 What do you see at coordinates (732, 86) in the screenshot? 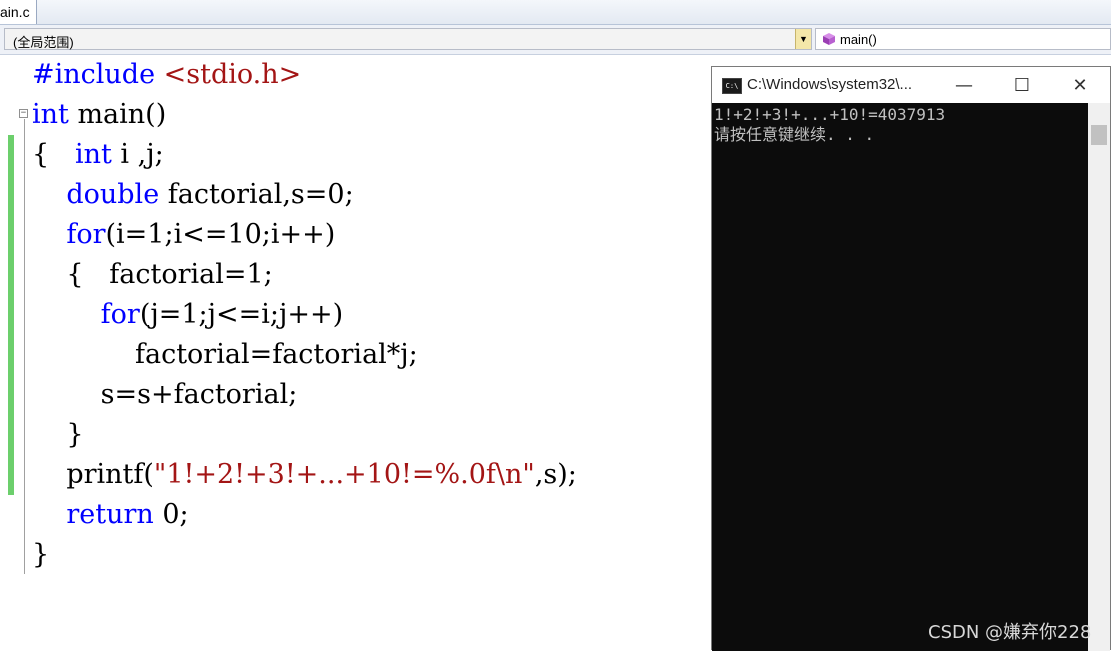
I see `cmd-icon: C:\` at bounding box center [732, 86].